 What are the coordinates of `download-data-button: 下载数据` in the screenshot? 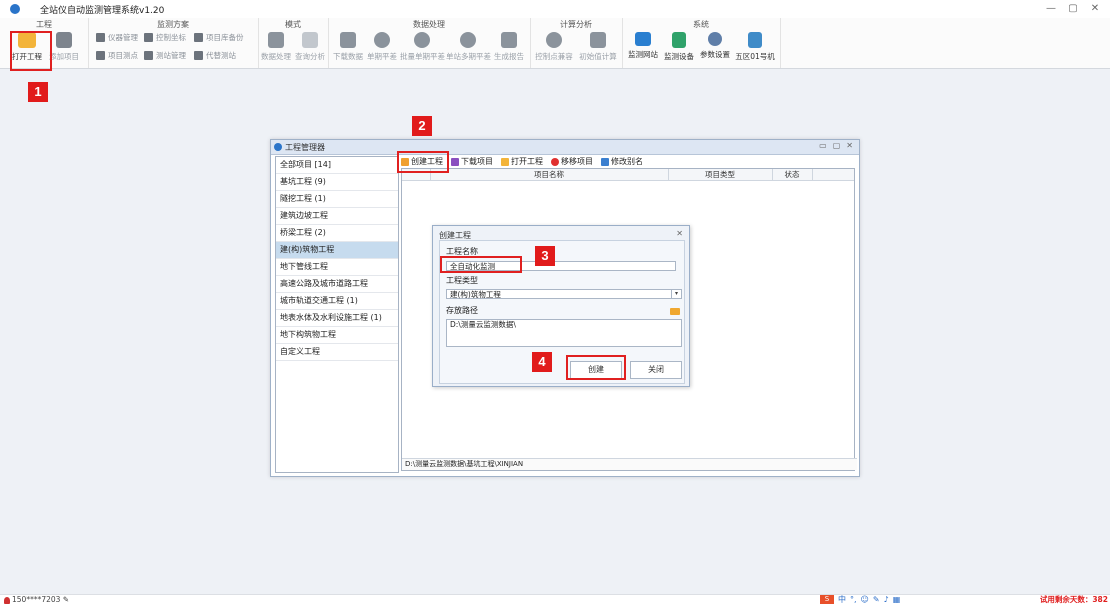 It's located at (348, 47).